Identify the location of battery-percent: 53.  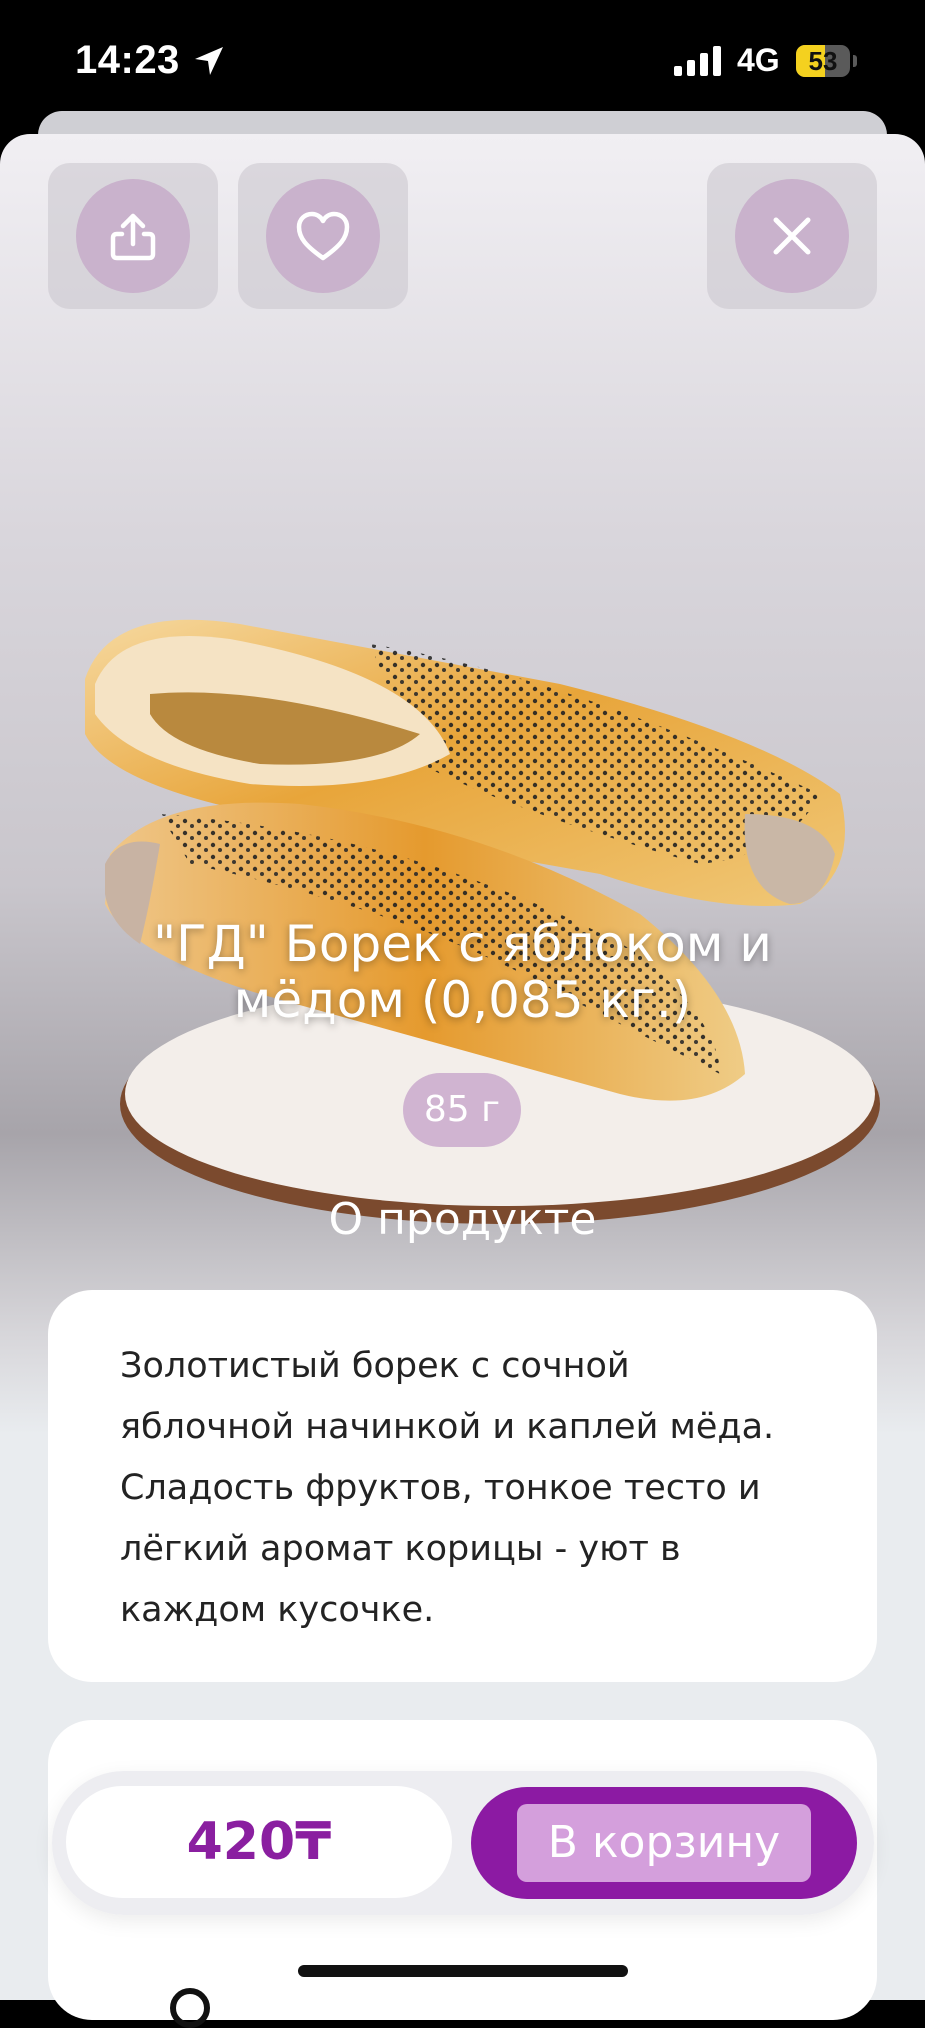
(823, 61).